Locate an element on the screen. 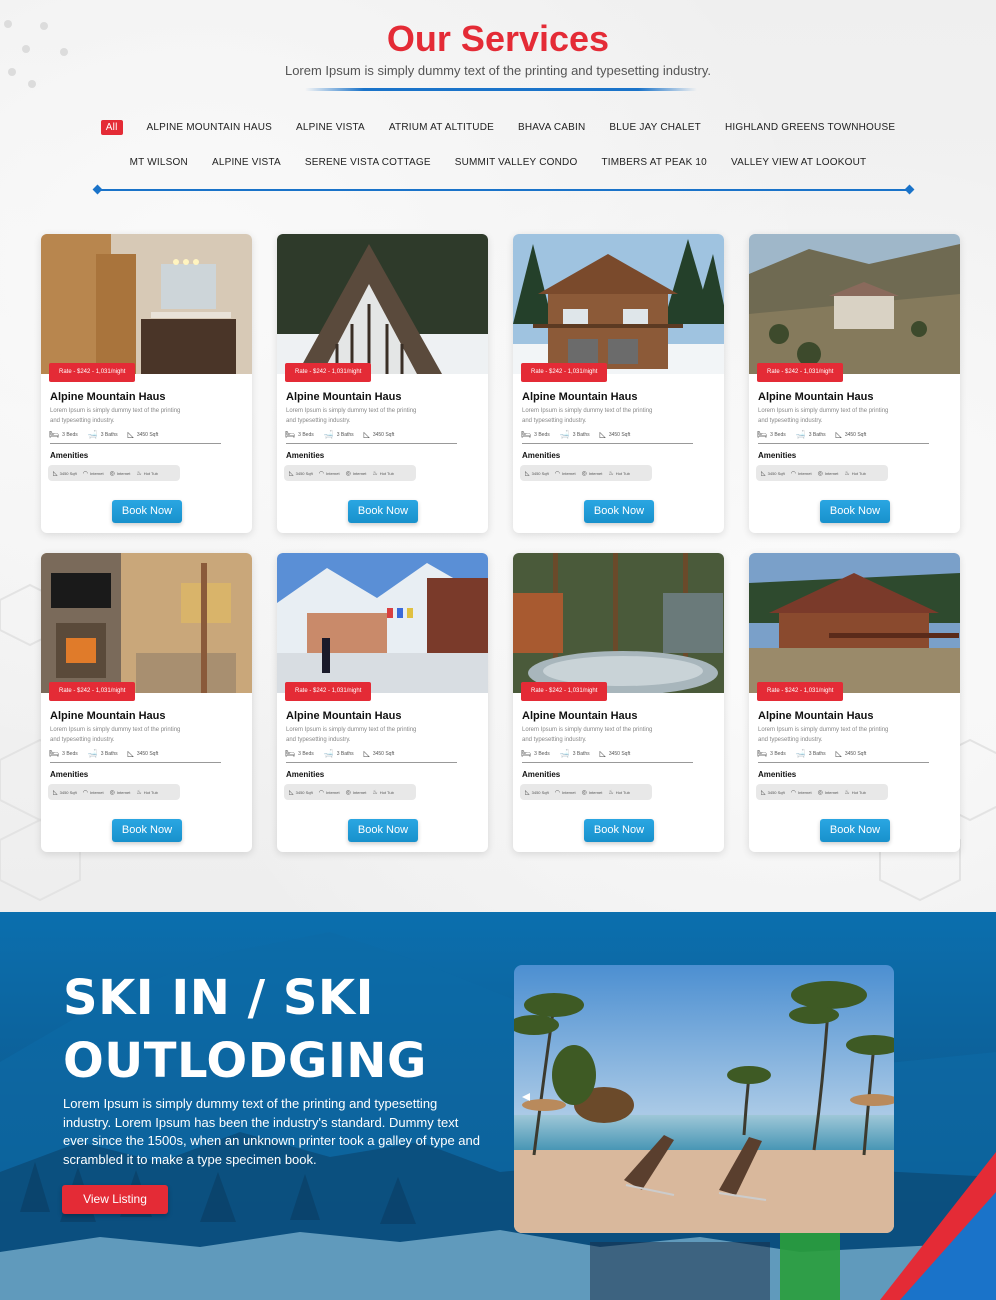  filter-alpine-mountain-haus: ALPINE MOUNTAIN HAUS is located at coordinates (210, 127).